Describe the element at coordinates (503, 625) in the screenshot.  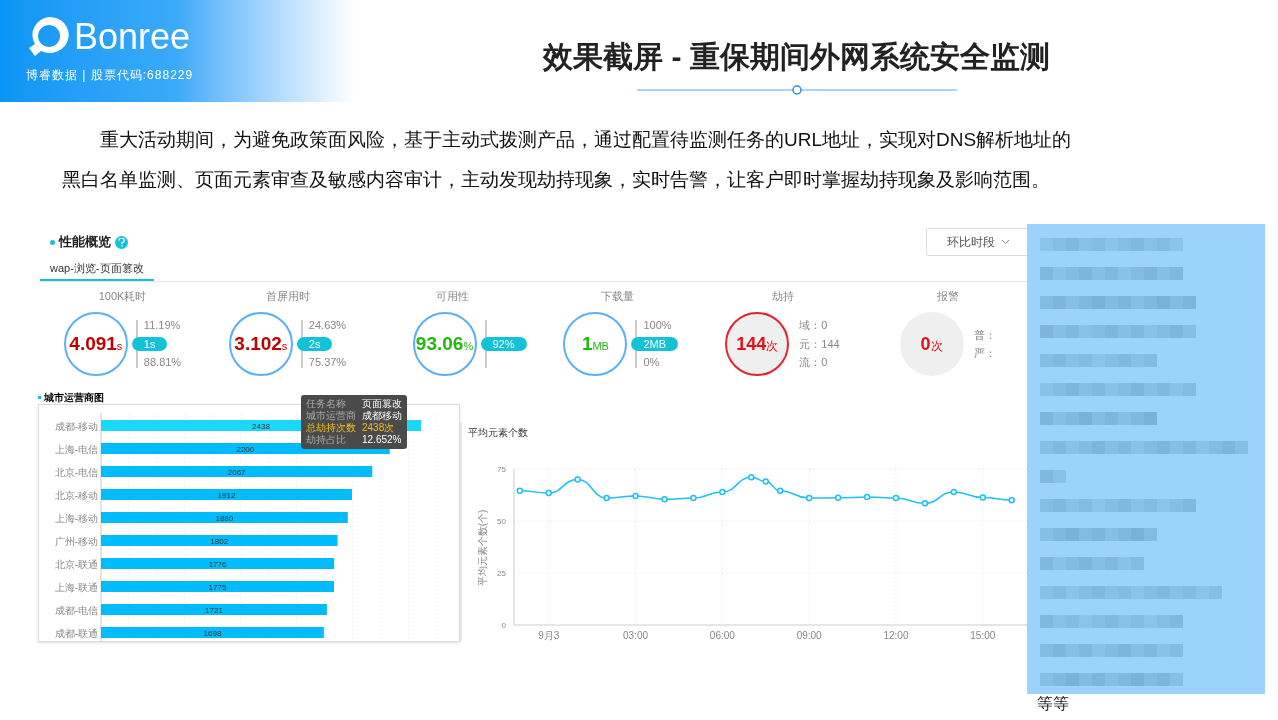
I see `y-tick-label: 0` at that location.